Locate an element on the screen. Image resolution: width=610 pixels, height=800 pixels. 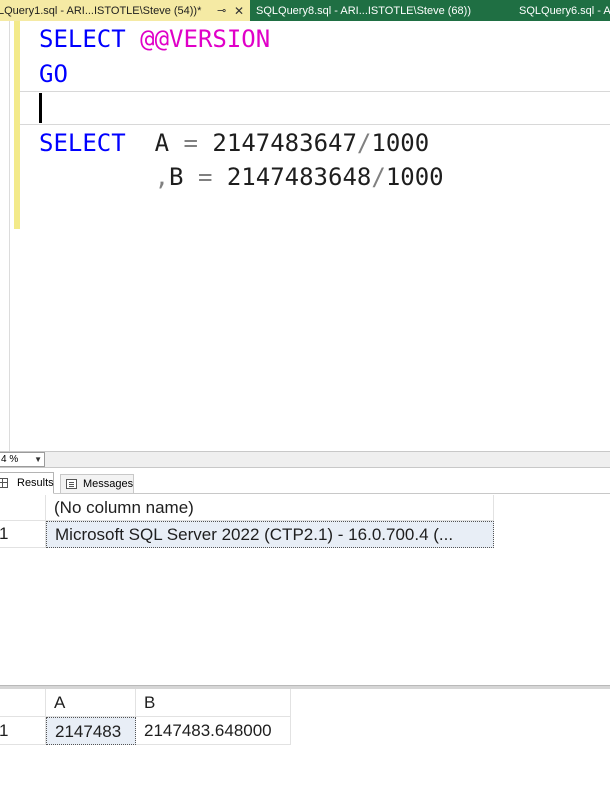
comma: , is located at coordinates (162, 177).